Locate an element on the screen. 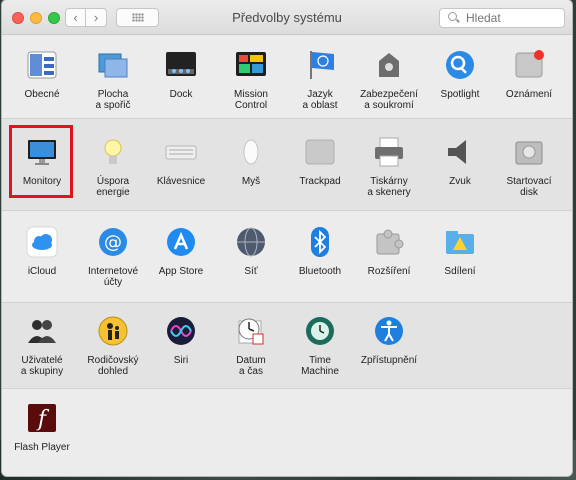 The image size is (576, 480). pane-app-store: App Store is located at coordinates (181, 251).